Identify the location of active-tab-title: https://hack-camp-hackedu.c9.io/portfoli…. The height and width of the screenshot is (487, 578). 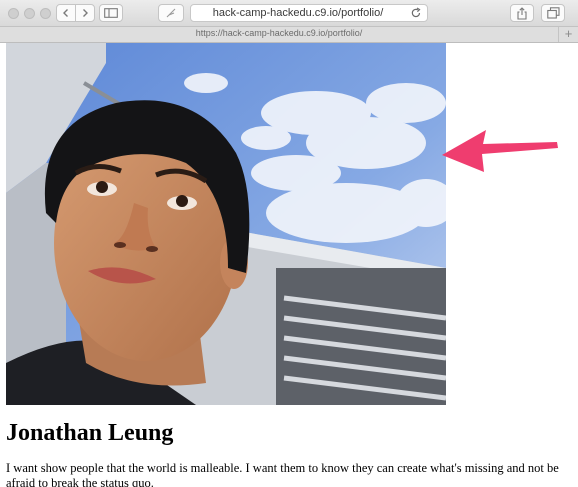
(279, 33).